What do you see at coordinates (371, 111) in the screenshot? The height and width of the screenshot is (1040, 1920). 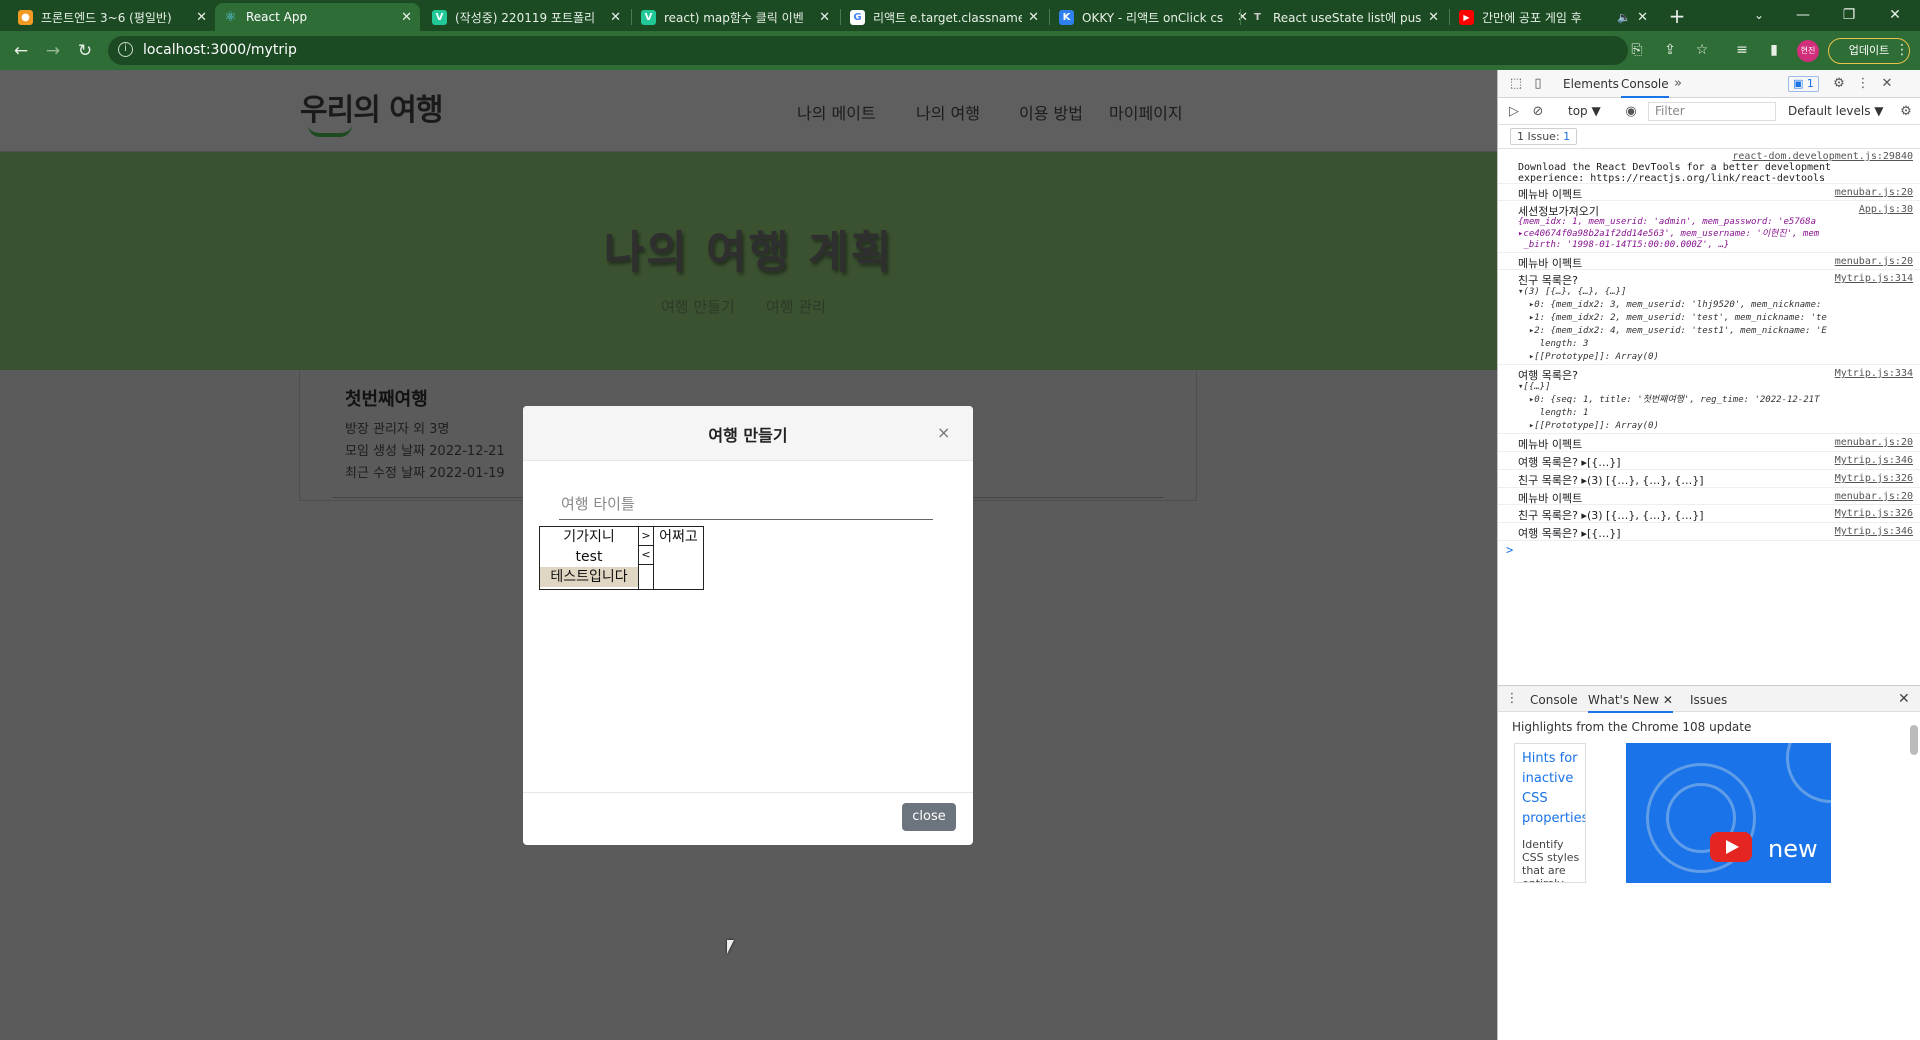 I see `site-logo: 우리의 여행` at bounding box center [371, 111].